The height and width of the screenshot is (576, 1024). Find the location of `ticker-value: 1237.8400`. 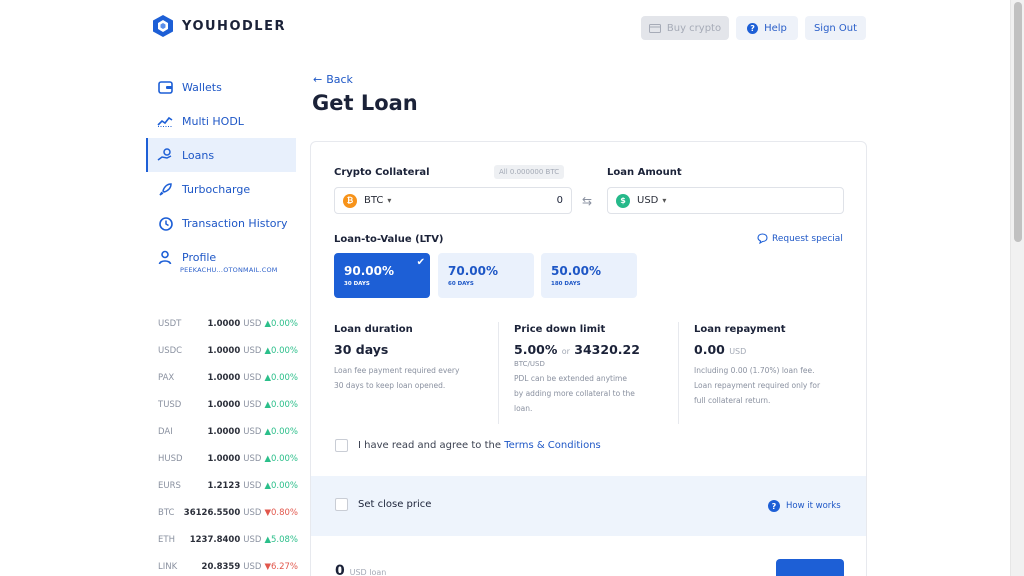

ticker-value: 1237.8400 is located at coordinates (215, 539).